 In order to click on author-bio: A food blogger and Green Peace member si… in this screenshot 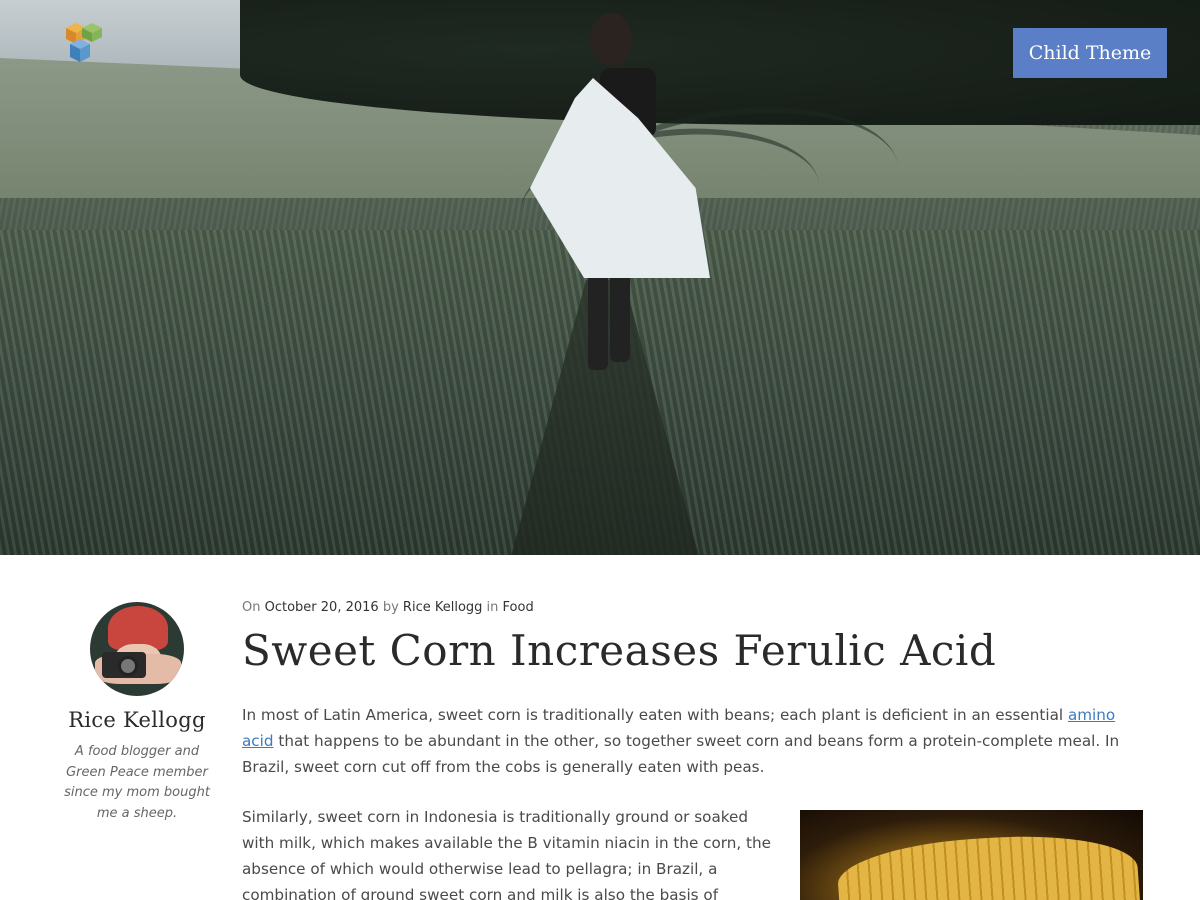, I will do `click(137, 782)`.